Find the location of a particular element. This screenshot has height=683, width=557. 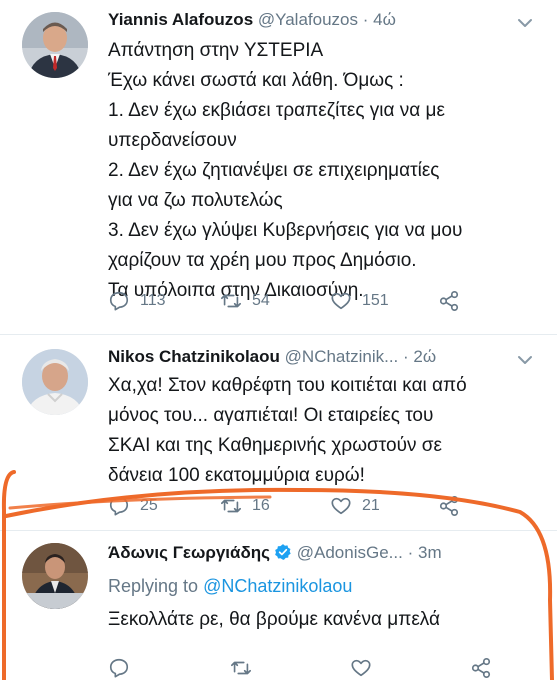

tweet-header: Nikos Chatzinikolaou @NChatzinik... · 2ώ is located at coordinates (272, 357).